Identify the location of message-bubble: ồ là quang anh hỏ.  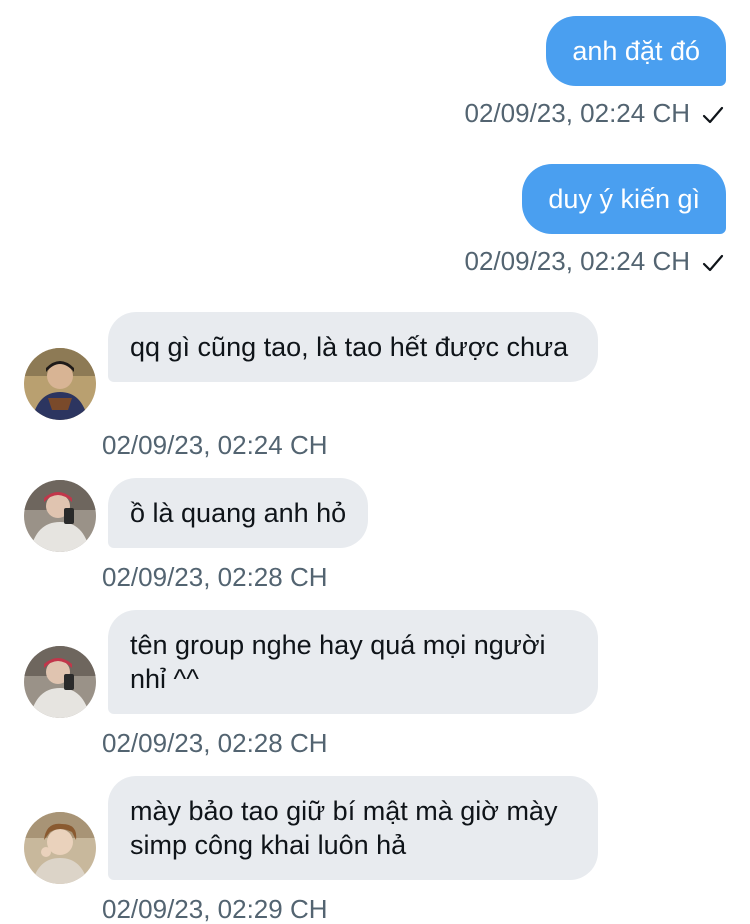
(238, 513).